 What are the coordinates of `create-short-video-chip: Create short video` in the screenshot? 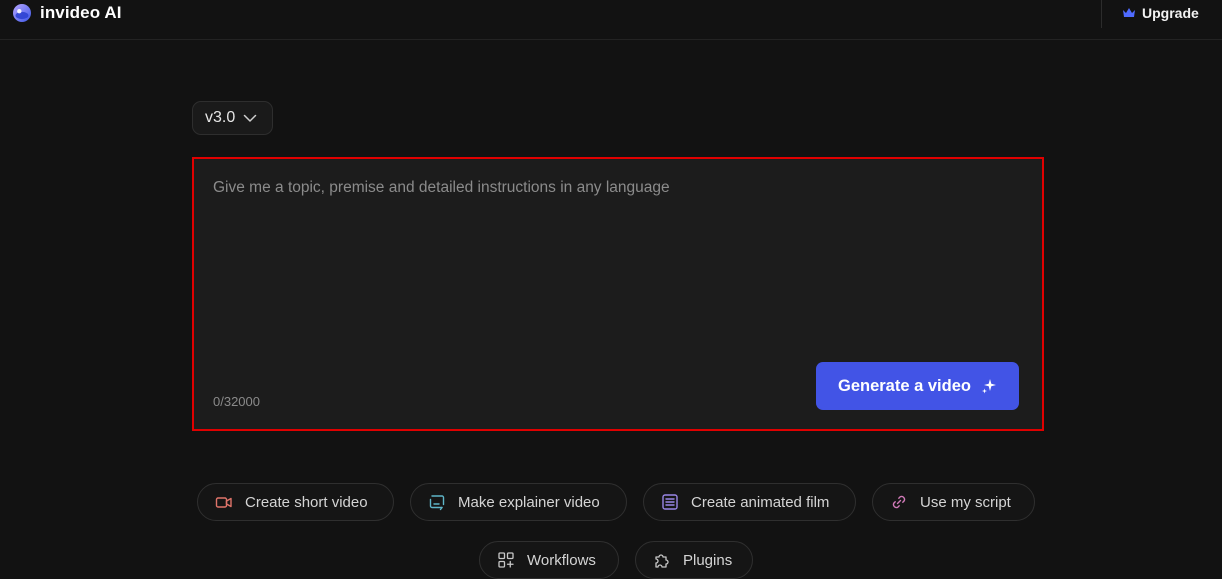 It's located at (295, 502).